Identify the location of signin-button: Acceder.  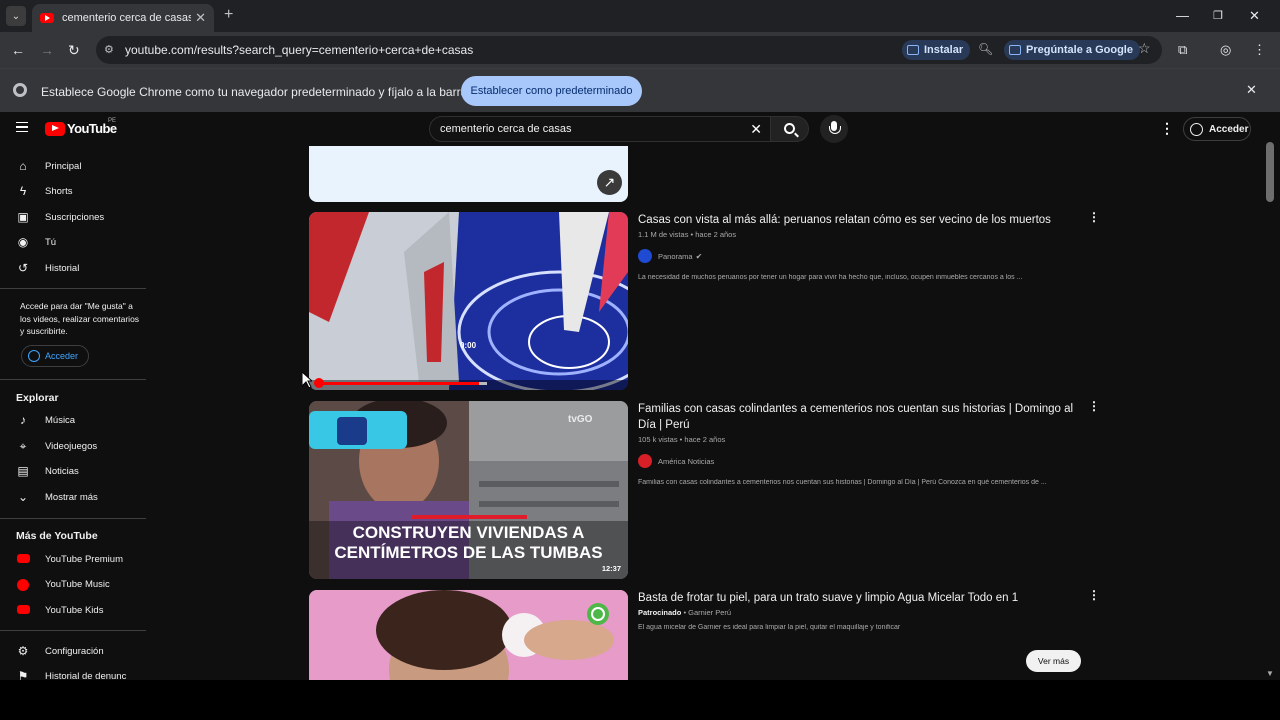
(1217, 129).